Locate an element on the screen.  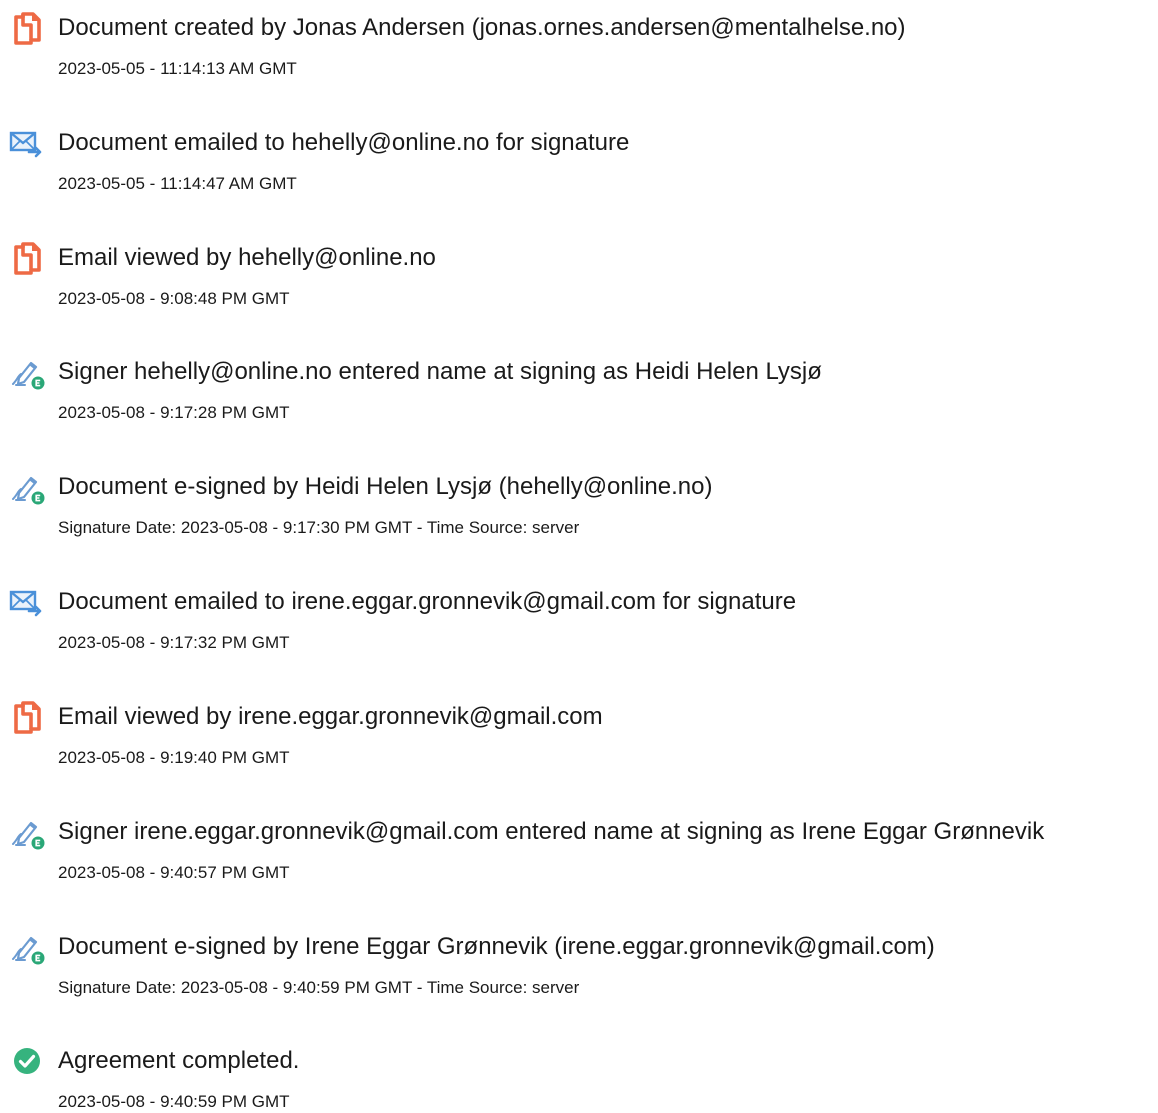
event-title: Agreement completed. is located at coordinates (179, 1060).